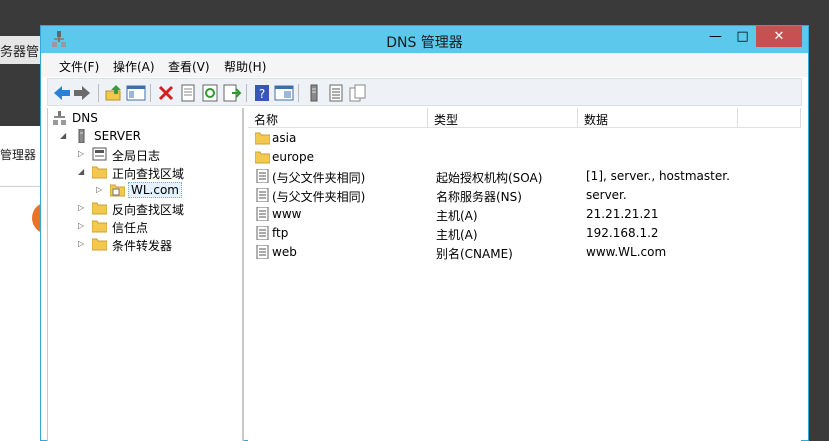 This screenshot has width=829, height=441. I want to click on help-icon: ?, so click(262, 93).